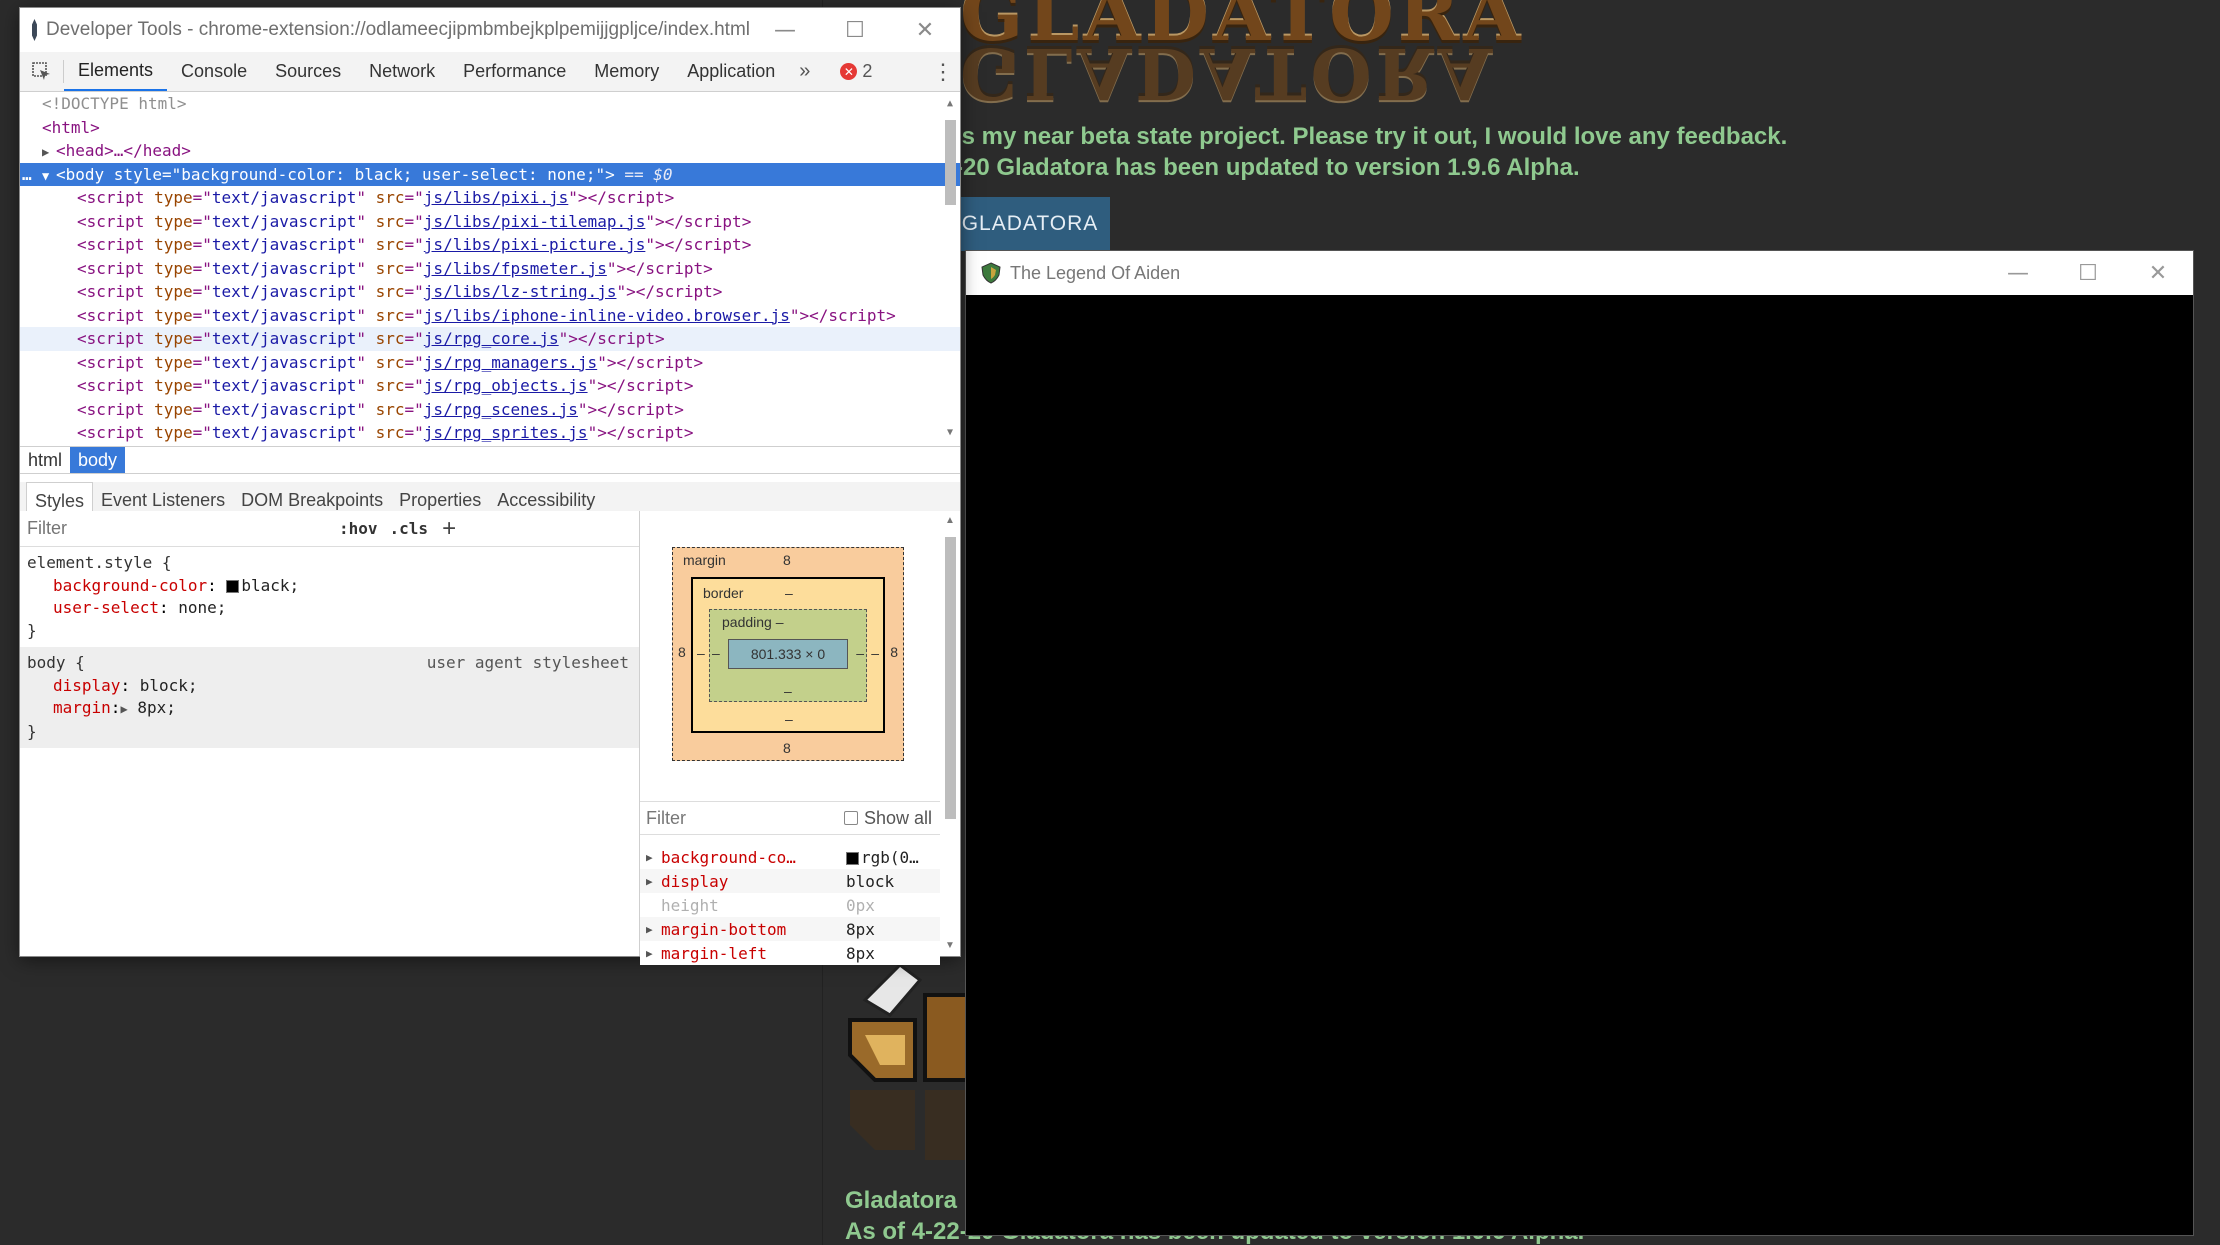  What do you see at coordinates (49, 177) in the screenshot?
I see `collapse-arrow-icon: ▼` at bounding box center [49, 177].